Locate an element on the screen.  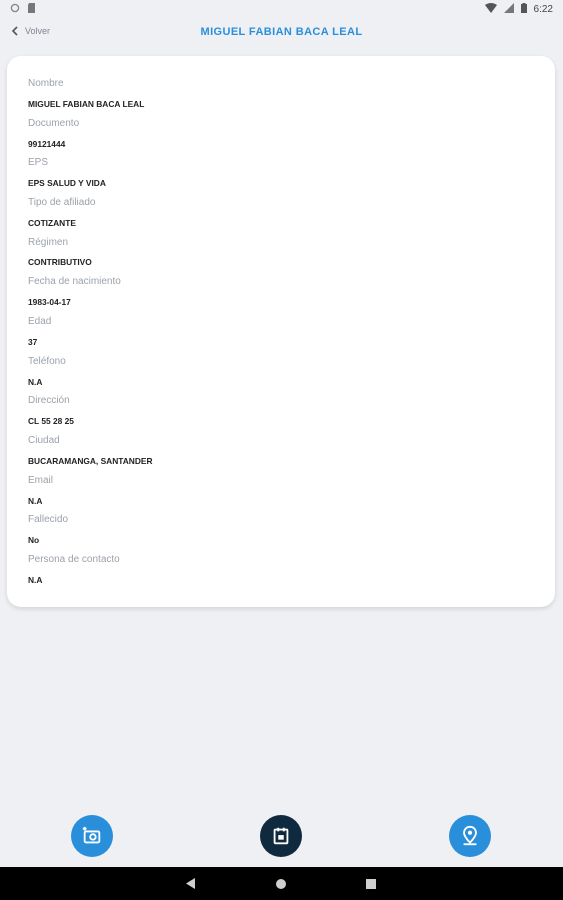
location-pin-icon is located at coordinates (470, 835).